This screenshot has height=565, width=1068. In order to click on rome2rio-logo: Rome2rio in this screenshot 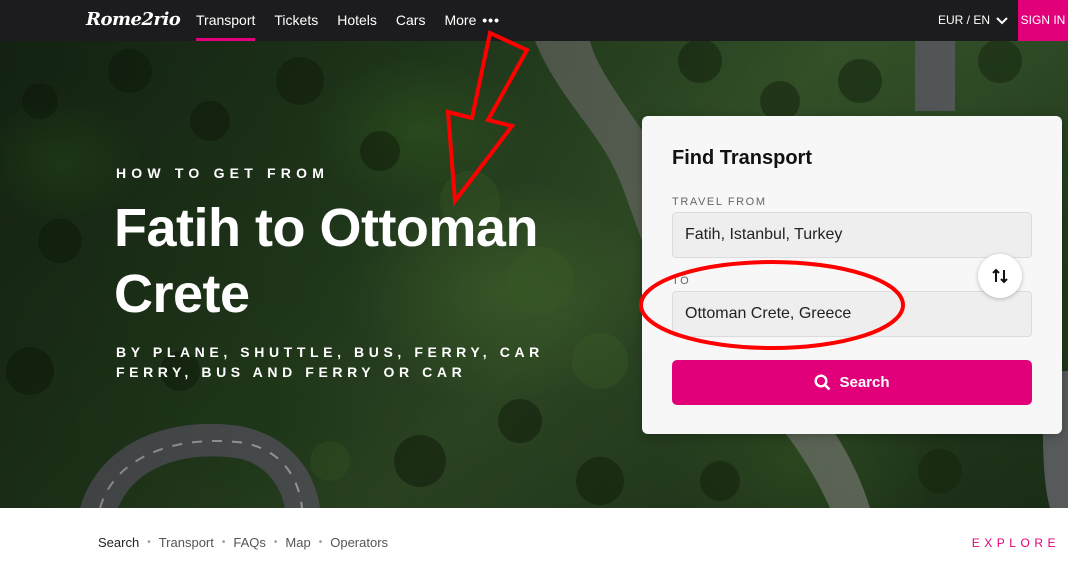, I will do `click(133, 19)`.